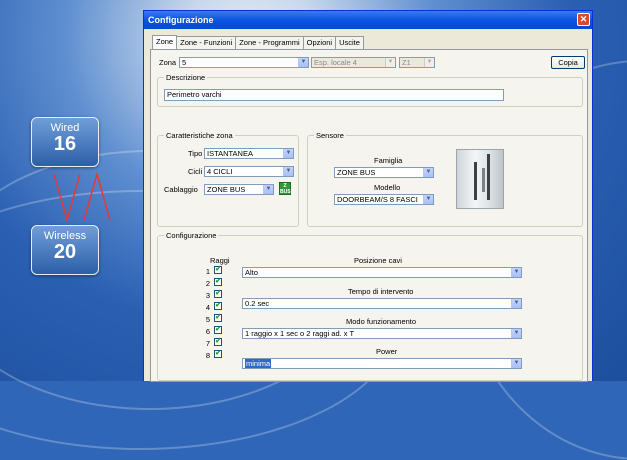 This screenshot has height=460, width=627. What do you see at coordinates (195, 153) in the screenshot?
I see `tipo-label: Tipo` at bounding box center [195, 153].